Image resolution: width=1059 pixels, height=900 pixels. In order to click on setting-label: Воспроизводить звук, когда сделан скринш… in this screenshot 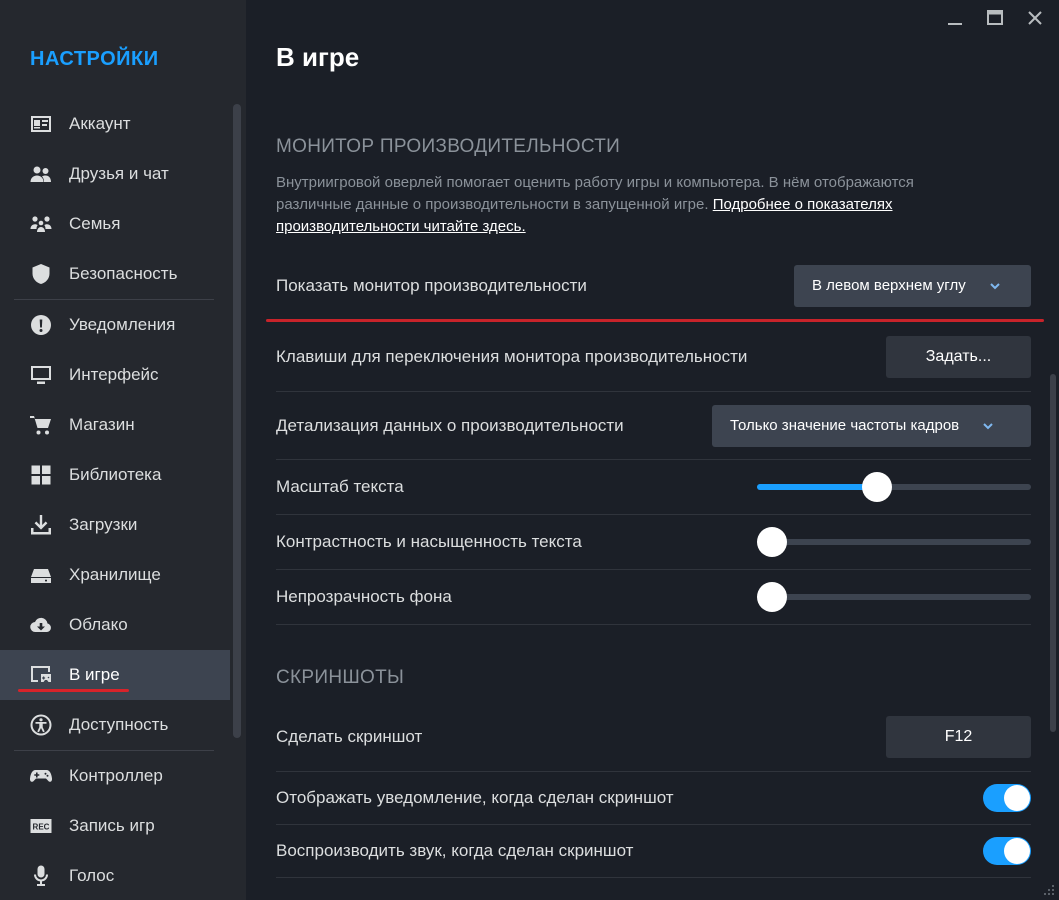, I will do `click(455, 850)`.